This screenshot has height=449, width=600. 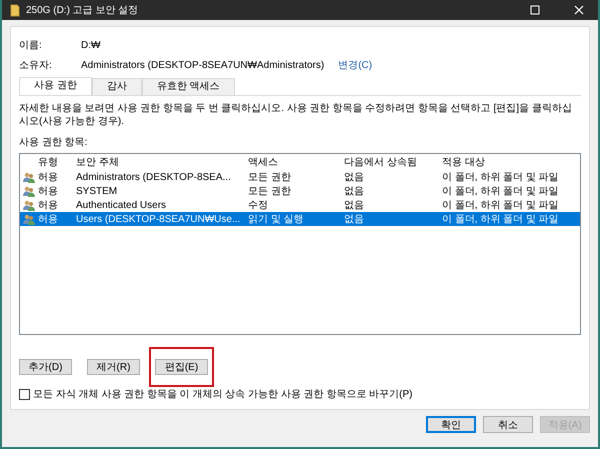 I want to click on table-row: 허용 Authenticated Users 수정 없음 이 폴더, 하위 폴더 및 파일, so click(x=300, y=205).